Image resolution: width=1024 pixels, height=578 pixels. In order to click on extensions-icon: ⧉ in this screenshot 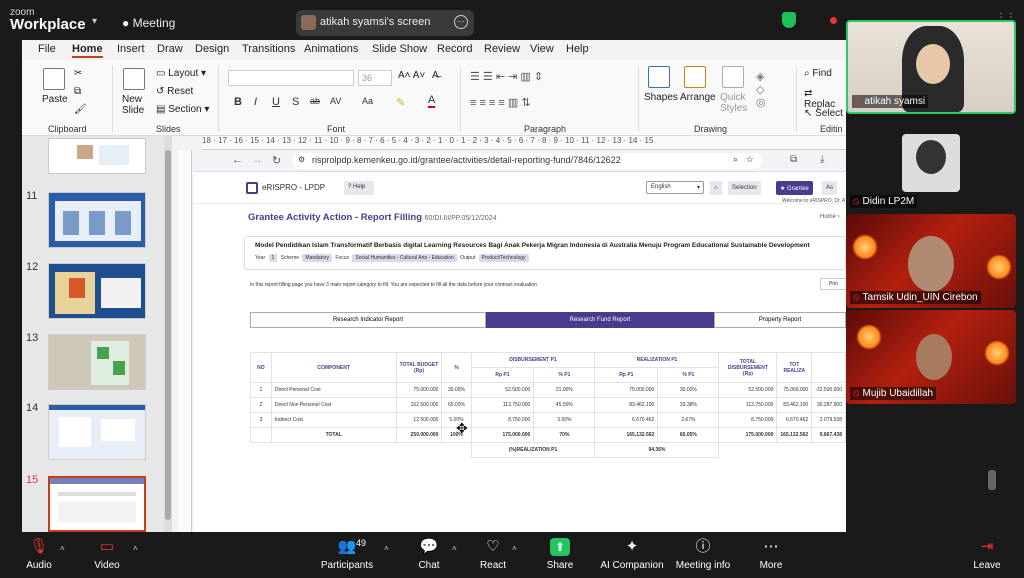, I will do `click(793, 159)`.